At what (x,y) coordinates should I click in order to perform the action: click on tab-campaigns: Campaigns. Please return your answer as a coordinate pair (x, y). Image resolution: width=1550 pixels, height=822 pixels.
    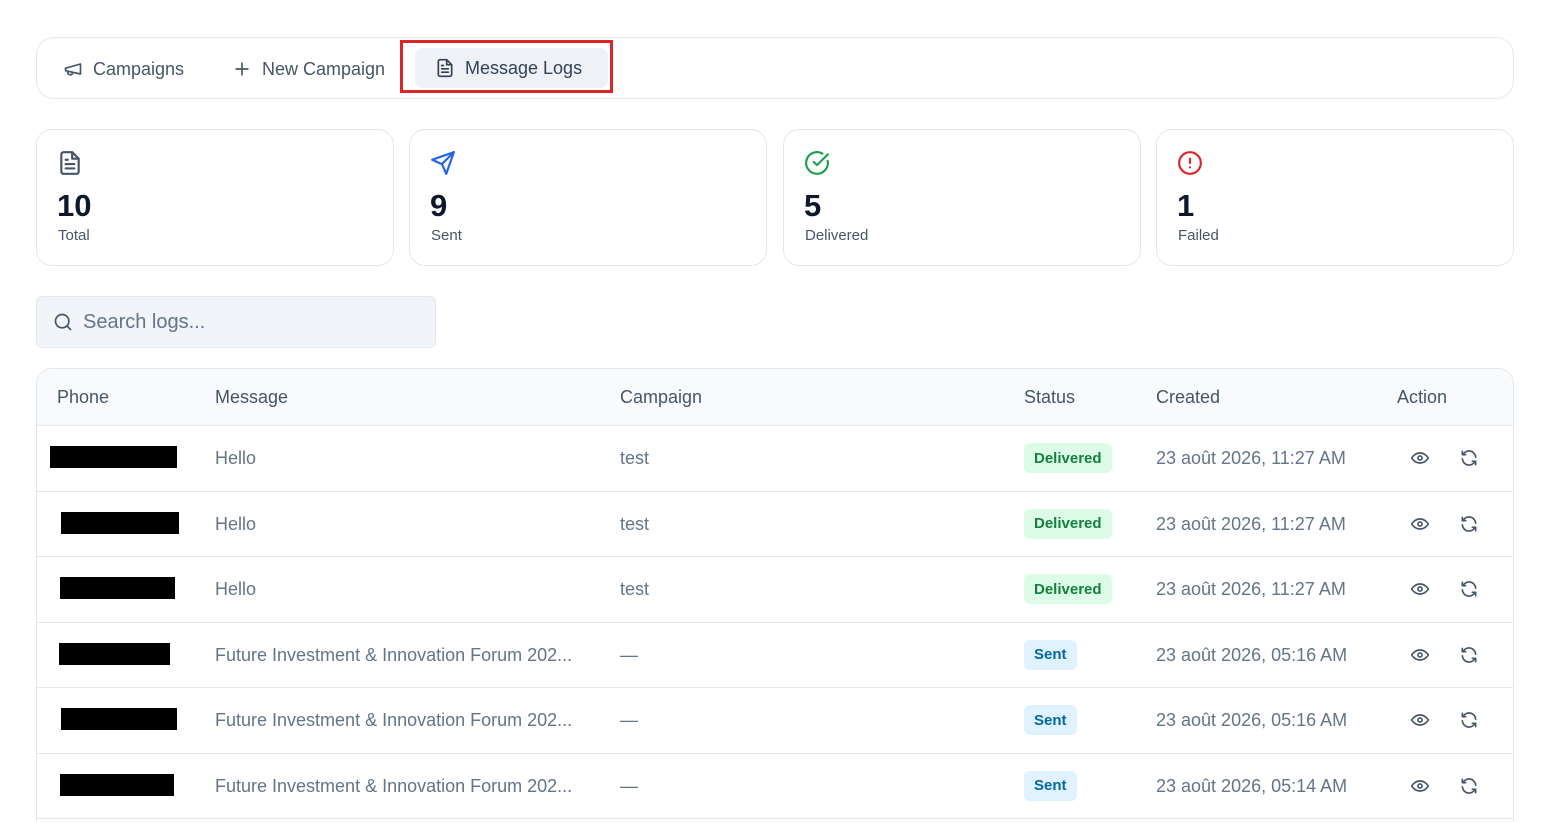
    Looking at the image, I should click on (123, 69).